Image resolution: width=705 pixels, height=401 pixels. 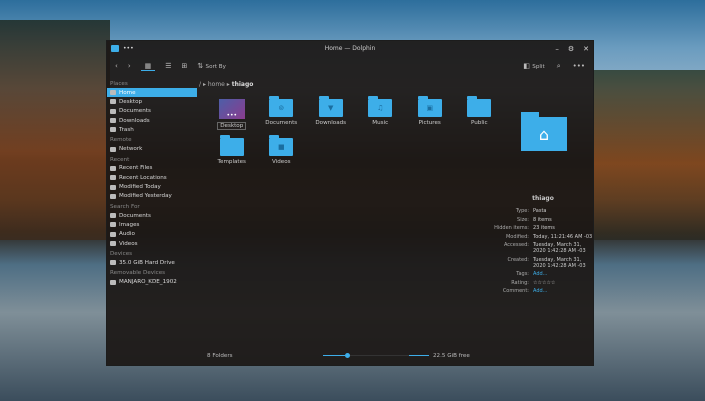 I want to click on file-name: Desktop, so click(x=232, y=126).